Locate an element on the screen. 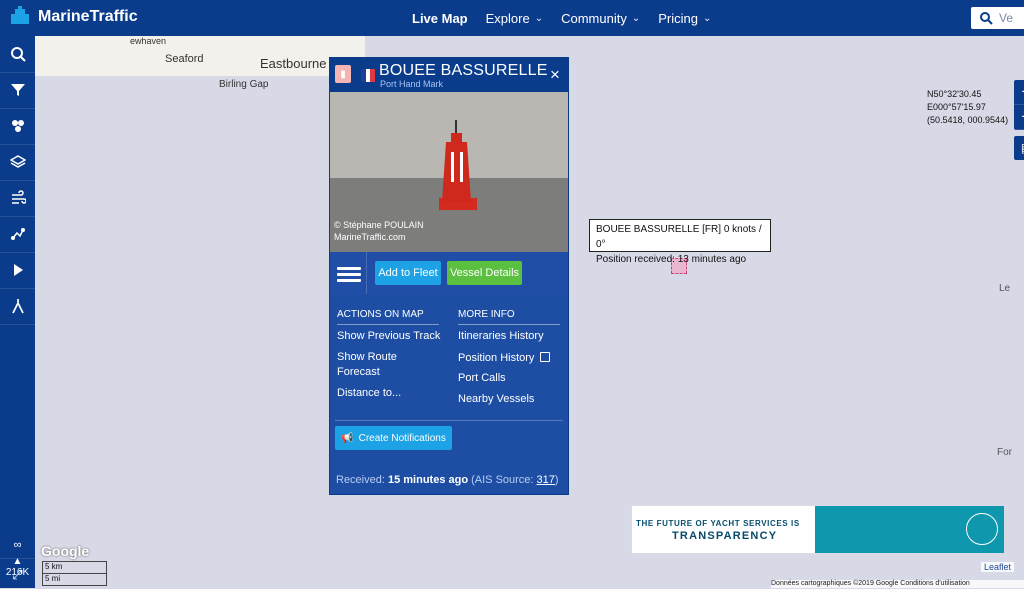 The image size is (1024, 589). photo-credit: © Stéphane POULAIN MarineTraffic.com is located at coordinates (379, 231).